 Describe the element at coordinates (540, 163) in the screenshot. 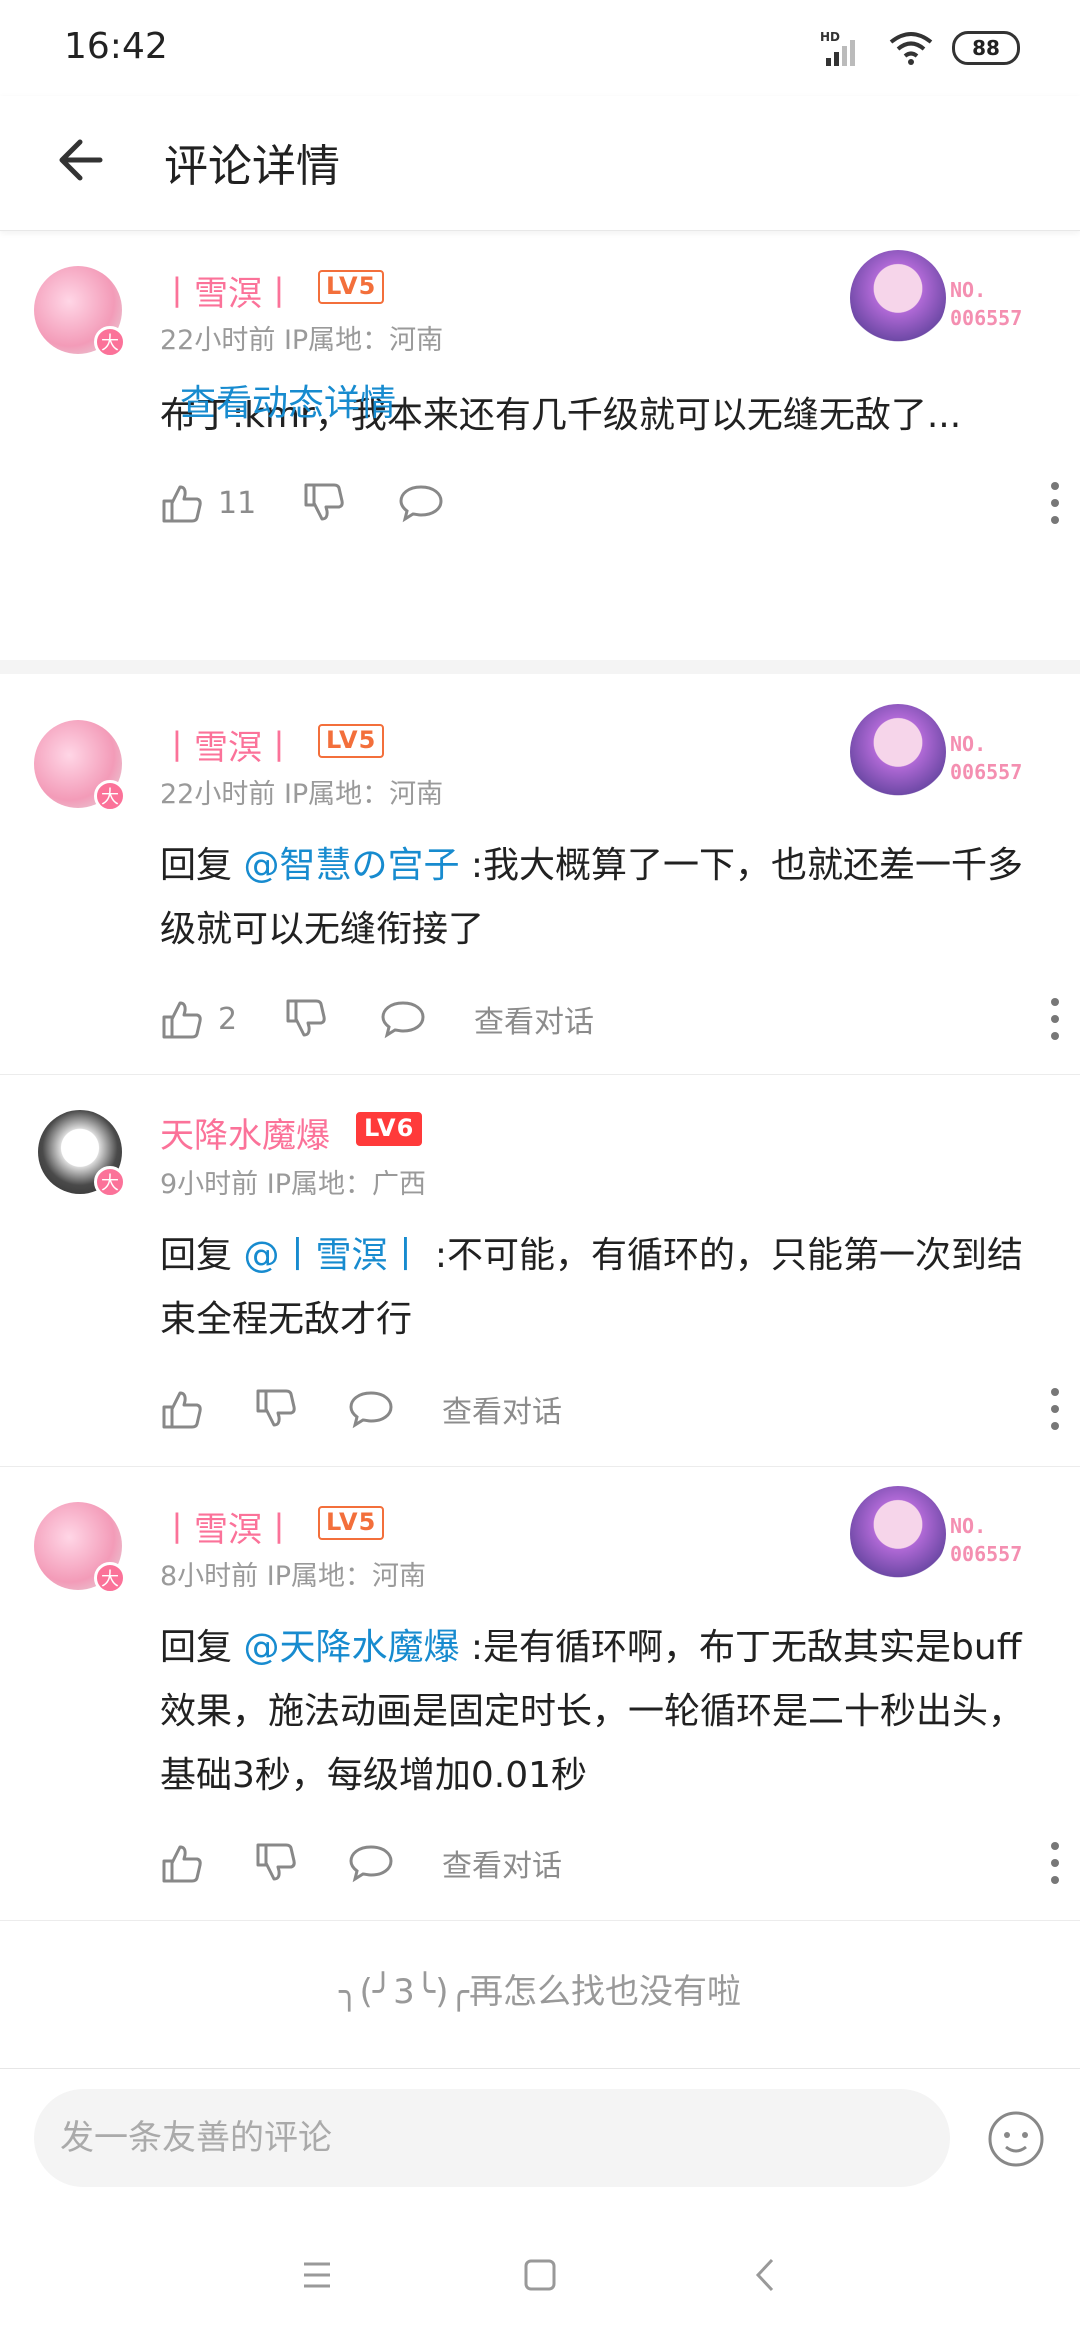

I see `top-bar: 评论详情` at that location.